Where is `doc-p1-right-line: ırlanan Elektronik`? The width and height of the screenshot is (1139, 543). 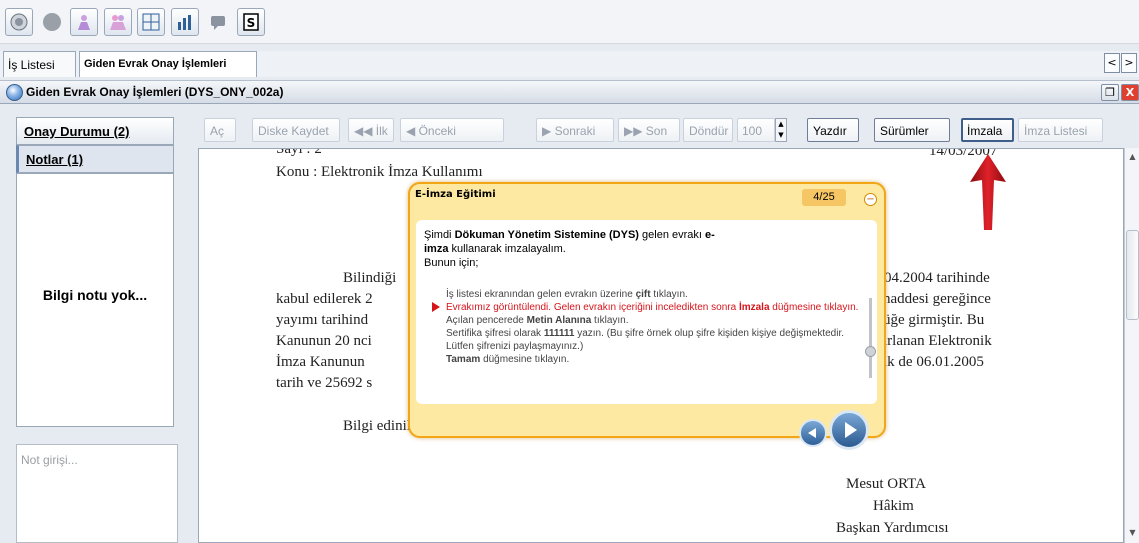
doc-p1-right-line: ırlanan Elektronik is located at coordinates (937, 341).